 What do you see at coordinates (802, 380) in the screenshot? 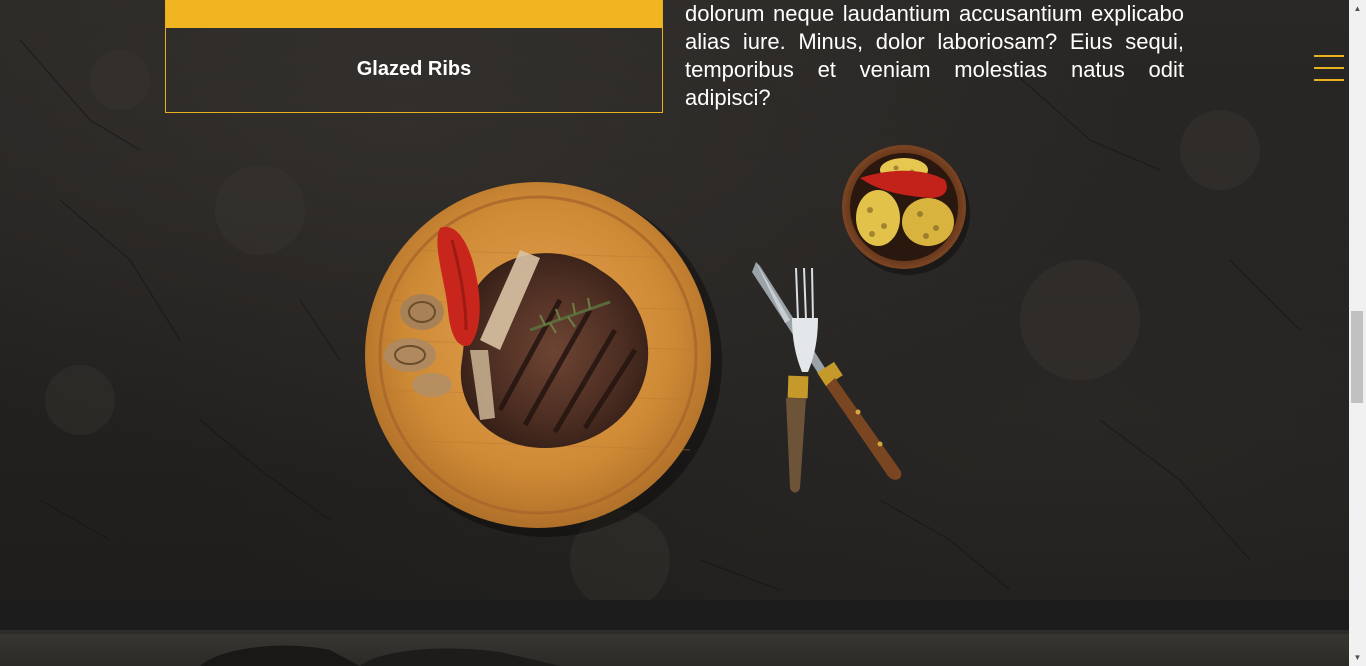
I see `fork` at bounding box center [802, 380].